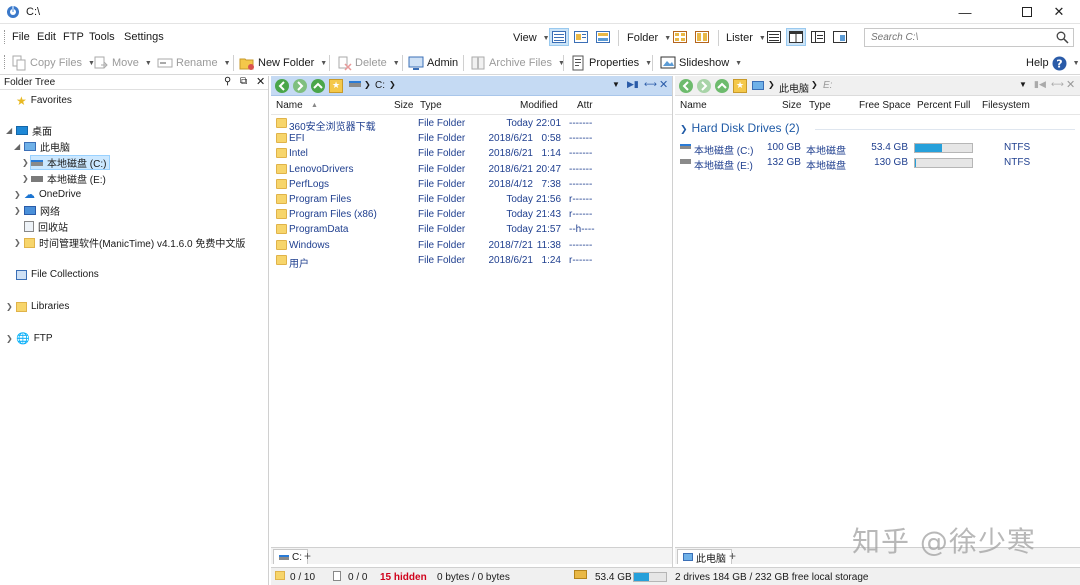 This screenshot has height=585, width=1080. What do you see at coordinates (702, 37) in the screenshot?
I see `folder-layout-dual-button` at bounding box center [702, 37].